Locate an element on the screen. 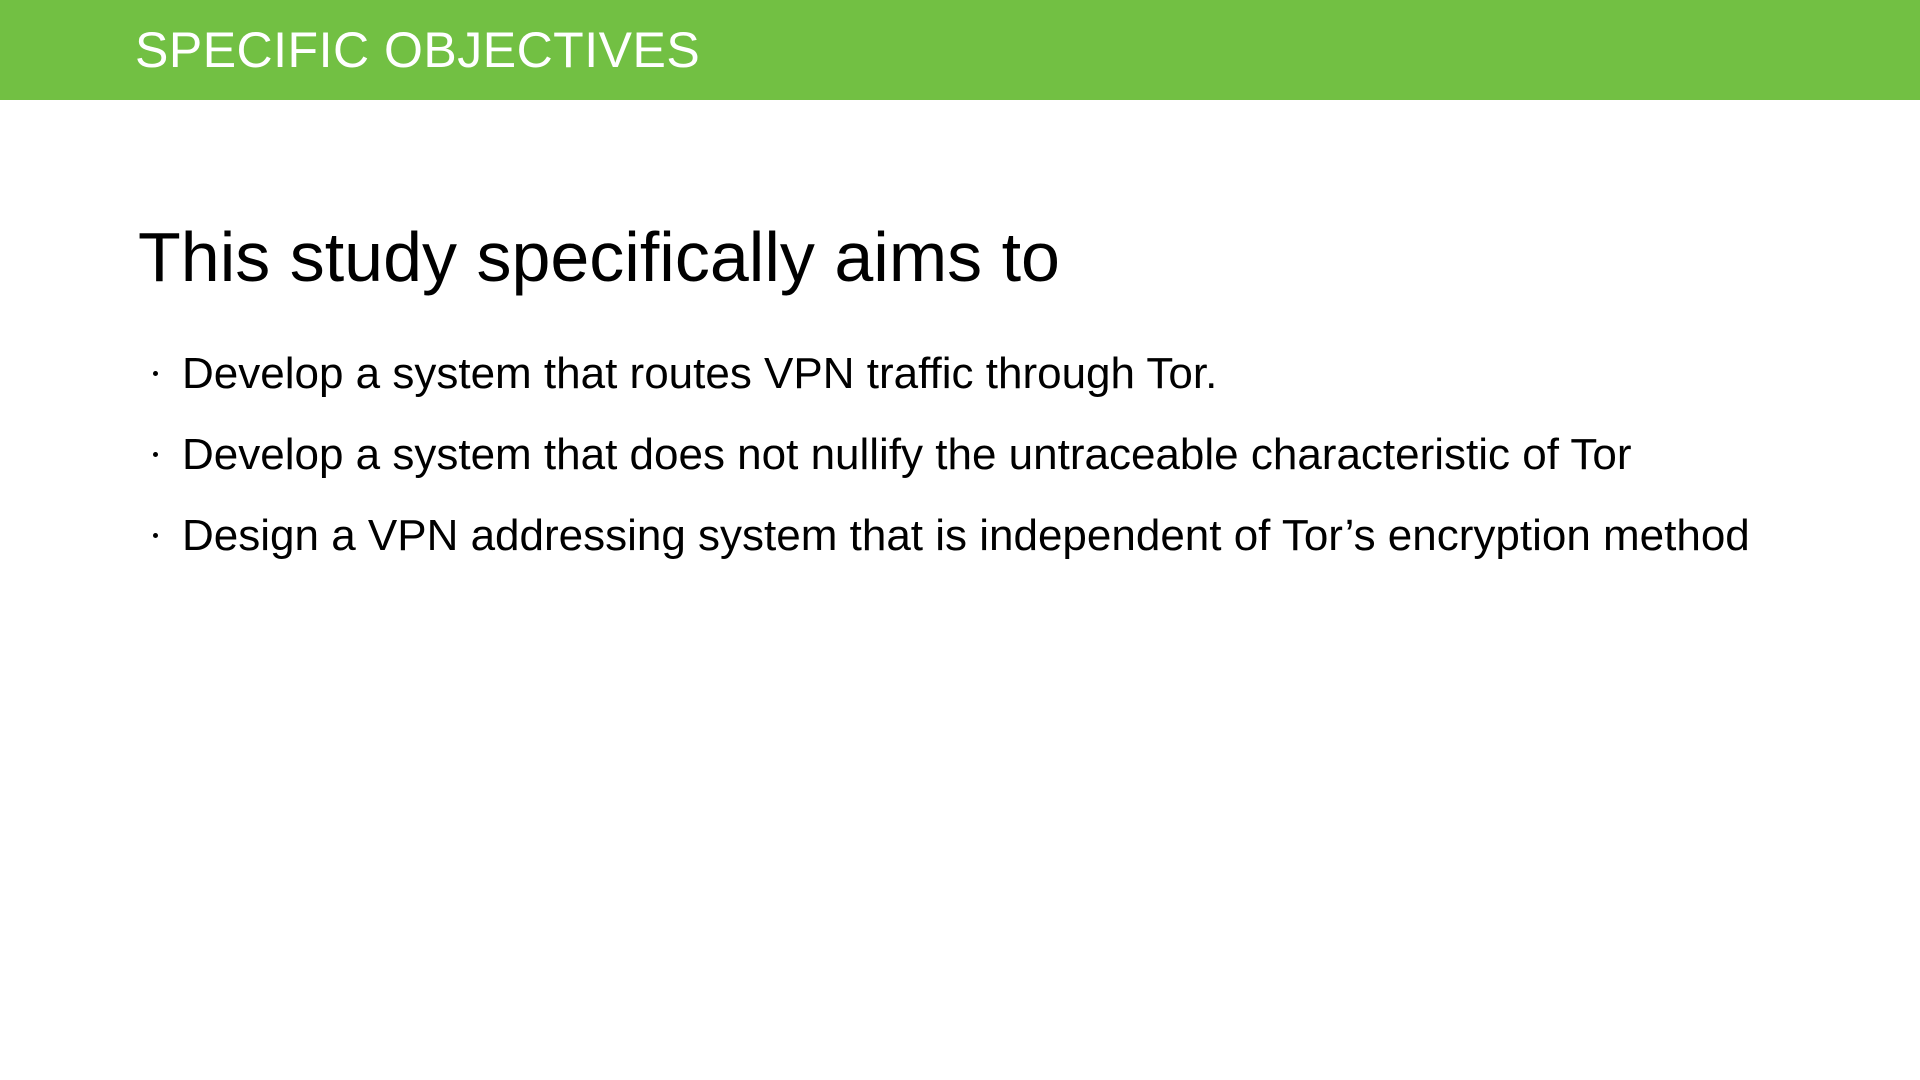 The width and height of the screenshot is (1920, 1080). slide-heading: This study specifically aims to is located at coordinates (599, 257).